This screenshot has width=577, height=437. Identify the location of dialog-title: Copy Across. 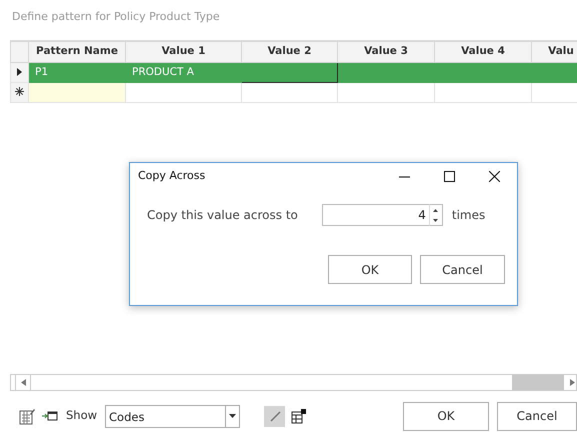
(172, 176).